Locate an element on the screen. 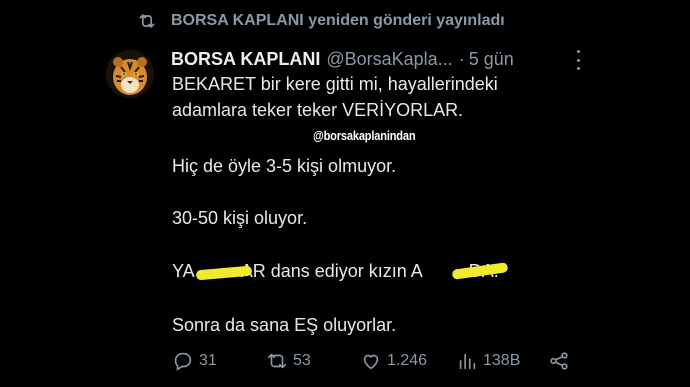 The image size is (690, 387). tiger-avatar is located at coordinates (130, 74).